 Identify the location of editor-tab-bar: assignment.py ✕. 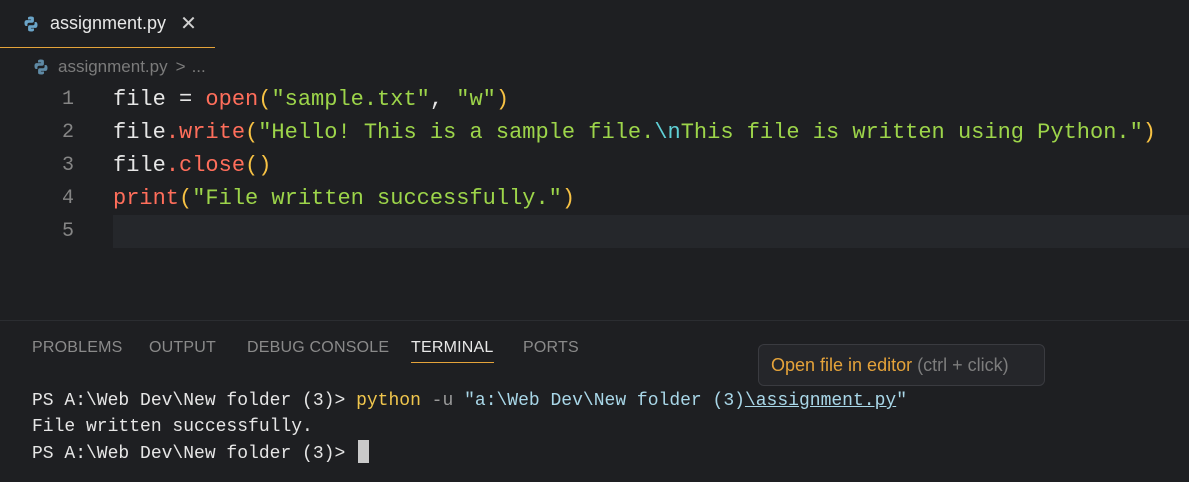
(594, 25).